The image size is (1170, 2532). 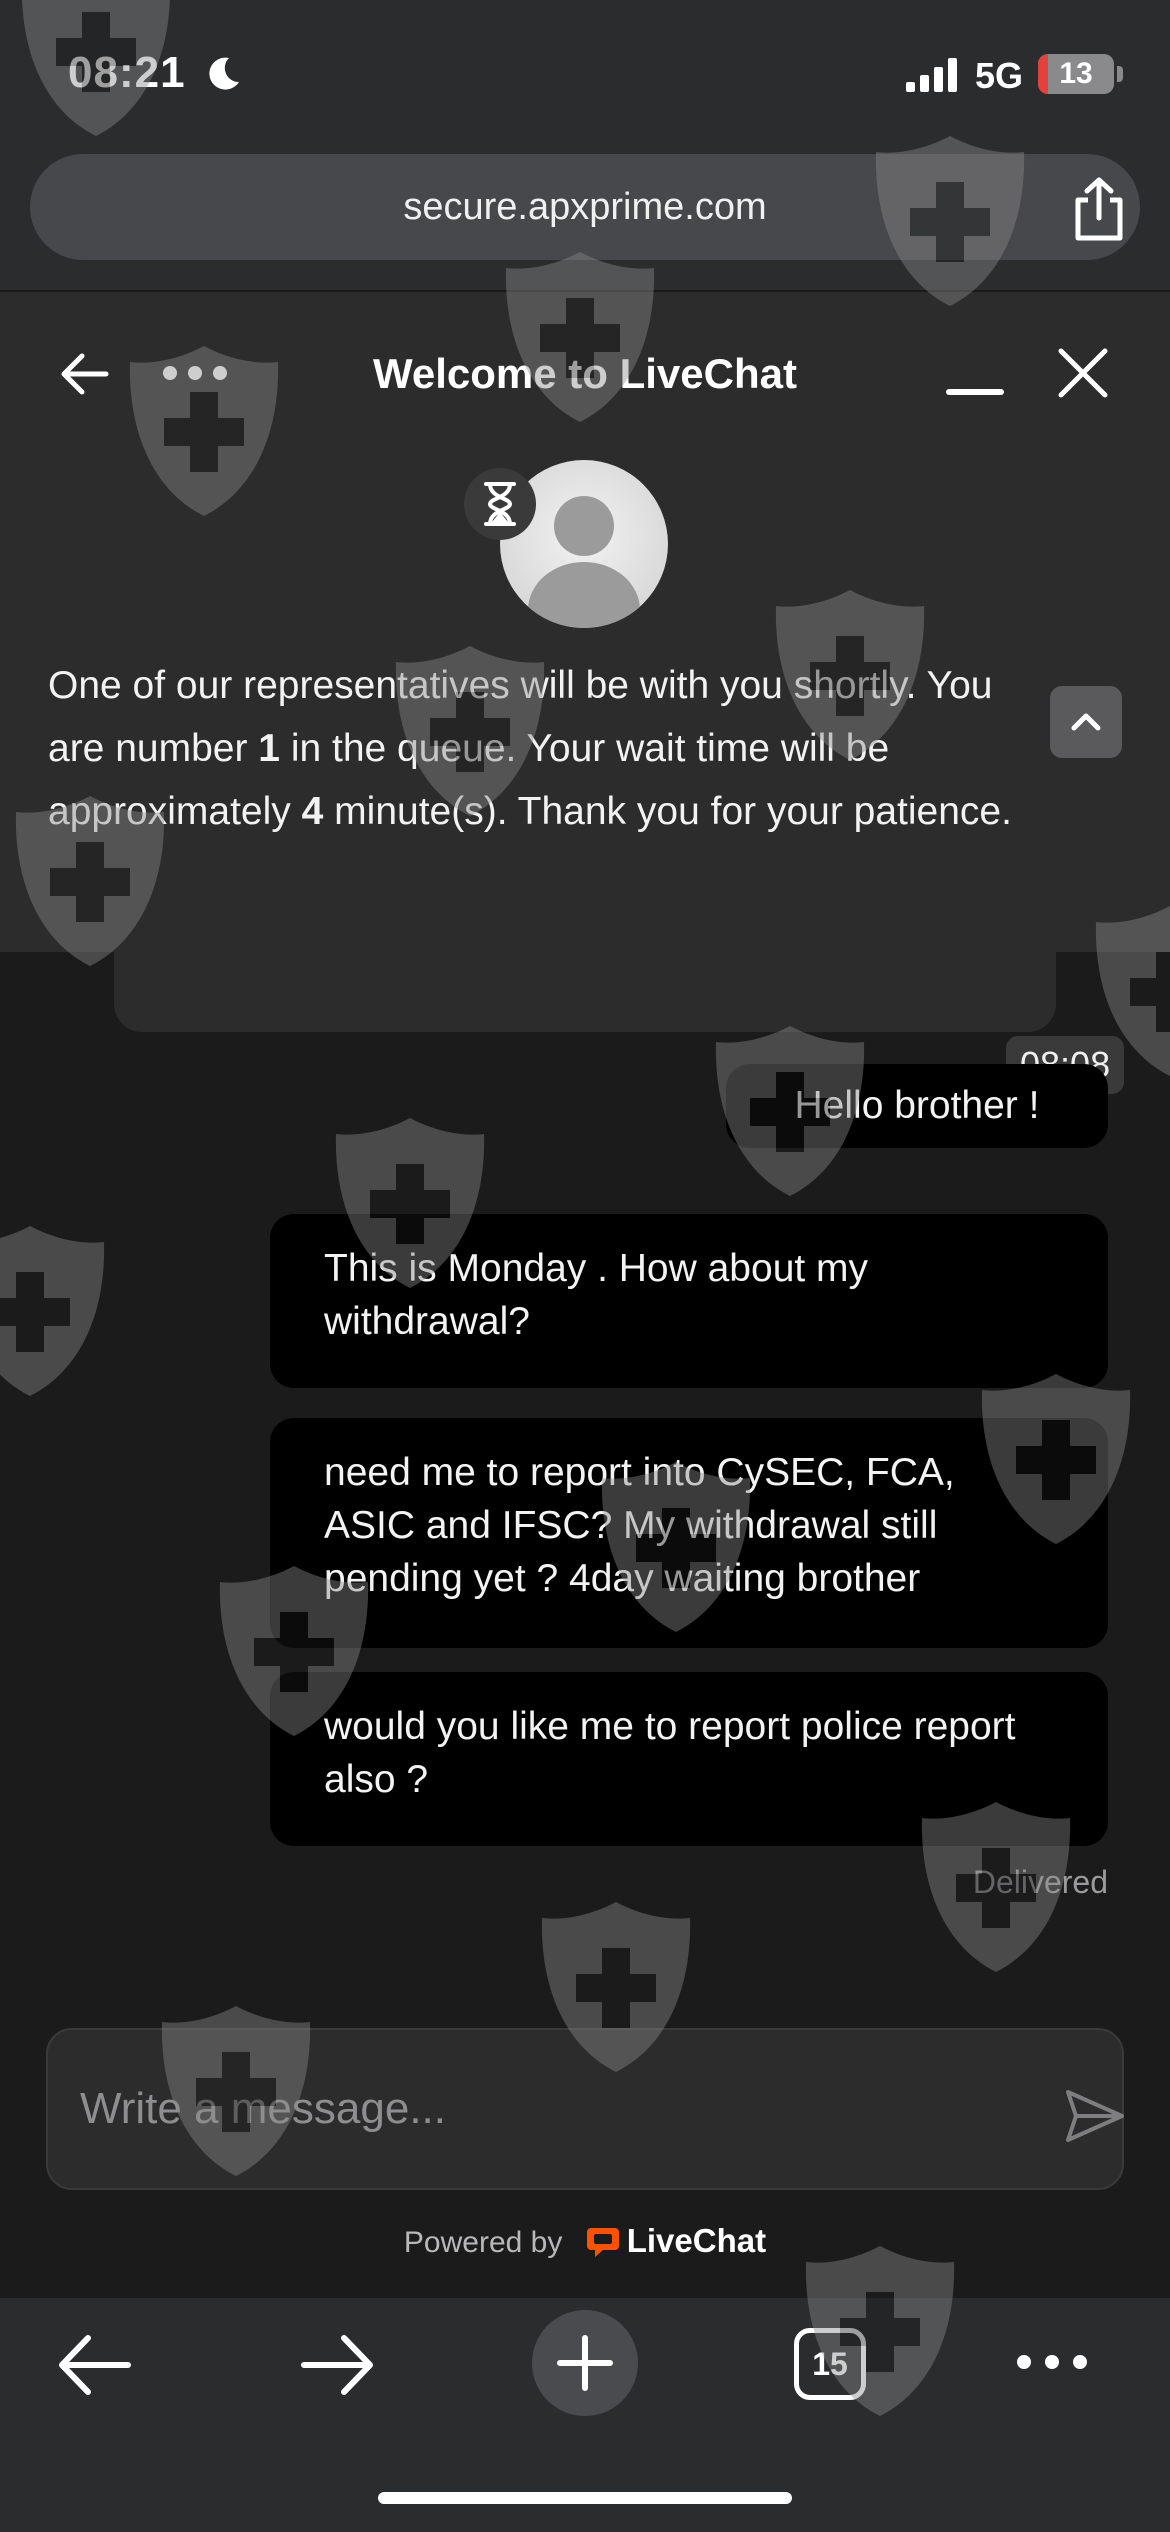 I want to click on message-bubble: Hello brother !, so click(x=917, y=1106).